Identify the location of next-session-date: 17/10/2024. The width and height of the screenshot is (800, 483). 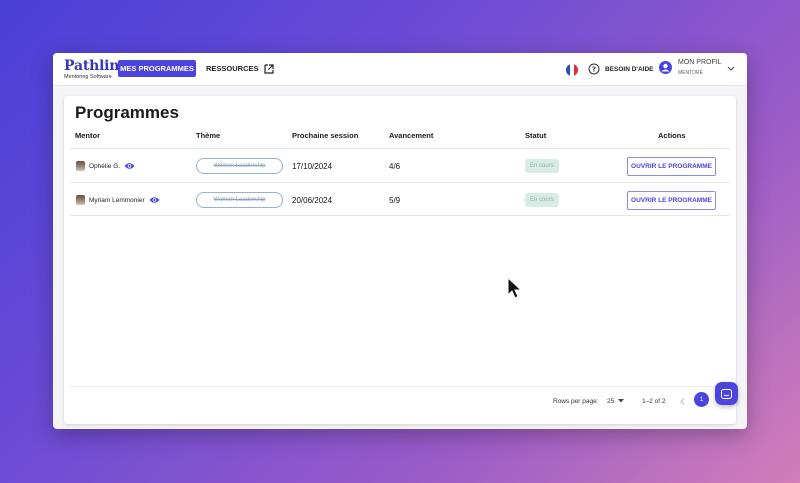
(312, 166).